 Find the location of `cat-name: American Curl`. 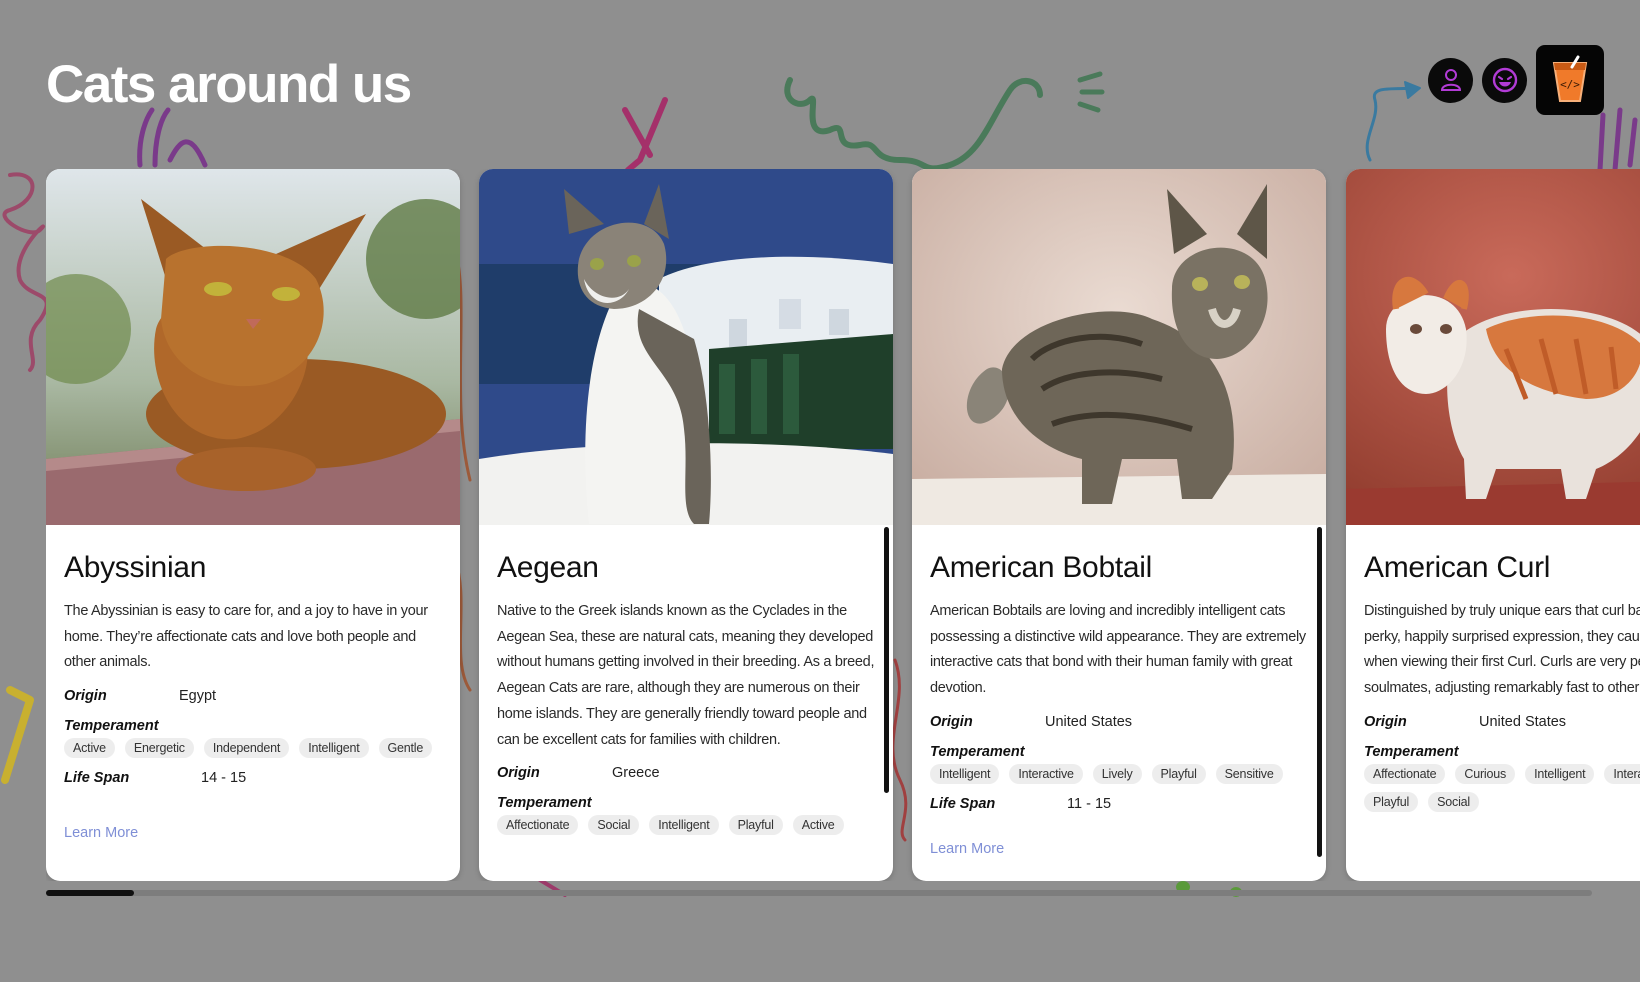

cat-name: American Curl is located at coordinates (1457, 567).